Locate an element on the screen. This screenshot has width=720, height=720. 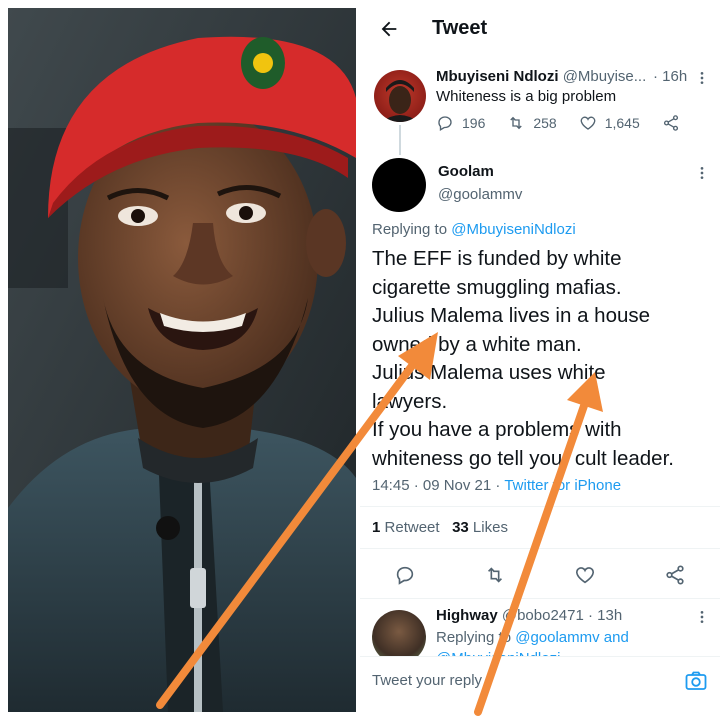
reply-author-handle: @bobo2471 · 13h is located at coordinates (562, 615).